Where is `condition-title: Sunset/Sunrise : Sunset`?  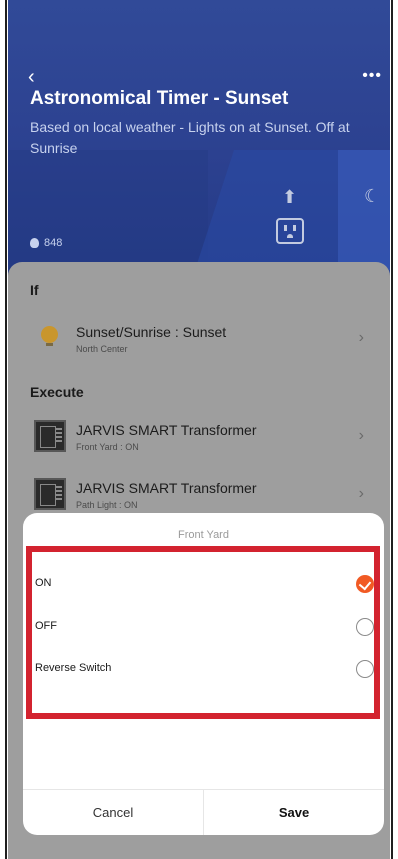 condition-title: Sunset/Sunrise : Sunset is located at coordinates (151, 332).